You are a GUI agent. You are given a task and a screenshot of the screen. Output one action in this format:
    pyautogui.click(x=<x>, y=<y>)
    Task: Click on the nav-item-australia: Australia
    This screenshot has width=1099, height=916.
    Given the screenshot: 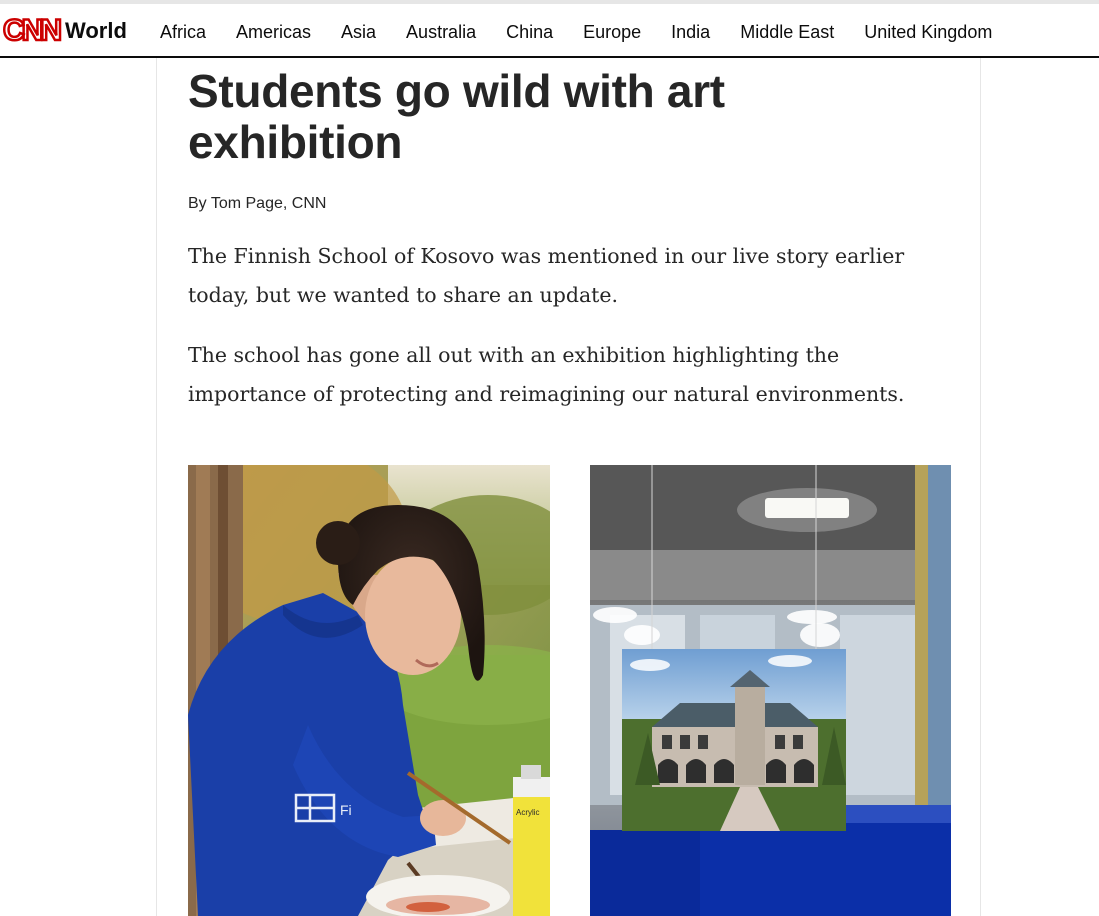 What is the action you would take?
    pyautogui.click(x=441, y=32)
    